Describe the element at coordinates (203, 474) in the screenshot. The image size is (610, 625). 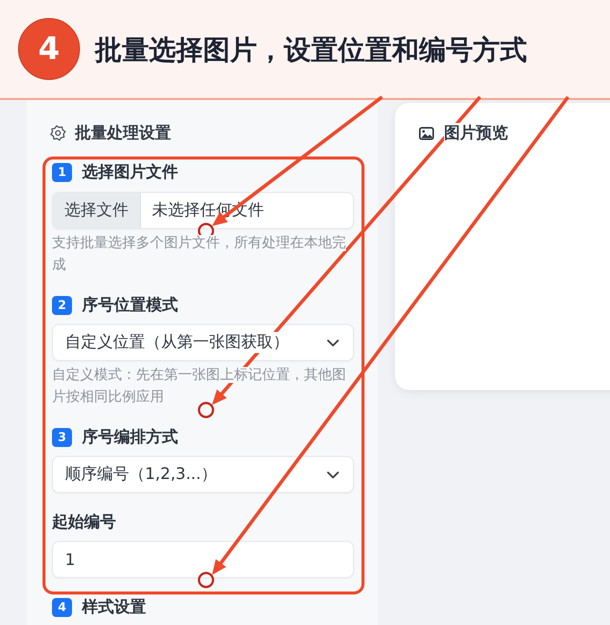
I see `dropdown-select: 顺序编号（1,2,3...）` at that location.